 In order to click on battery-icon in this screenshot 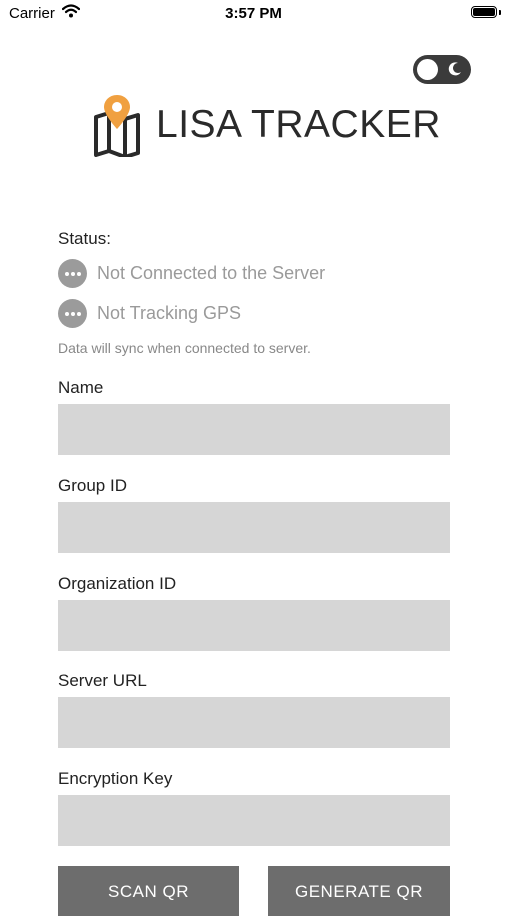, I will do `click(484, 12)`.